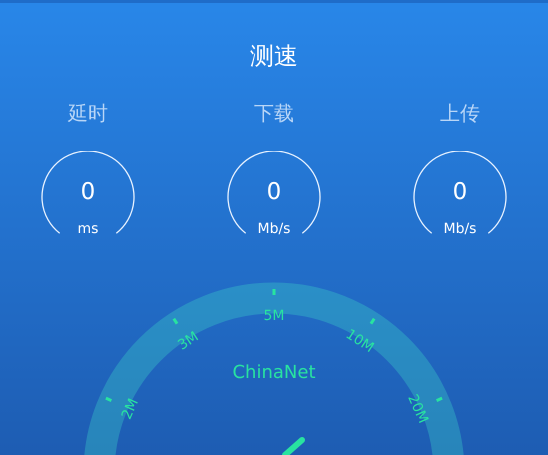 The width and height of the screenshot is (548, 455). Describe the element at coordinates (88, 113) in the screenshot. I see `metric-label: 延时` at that location.